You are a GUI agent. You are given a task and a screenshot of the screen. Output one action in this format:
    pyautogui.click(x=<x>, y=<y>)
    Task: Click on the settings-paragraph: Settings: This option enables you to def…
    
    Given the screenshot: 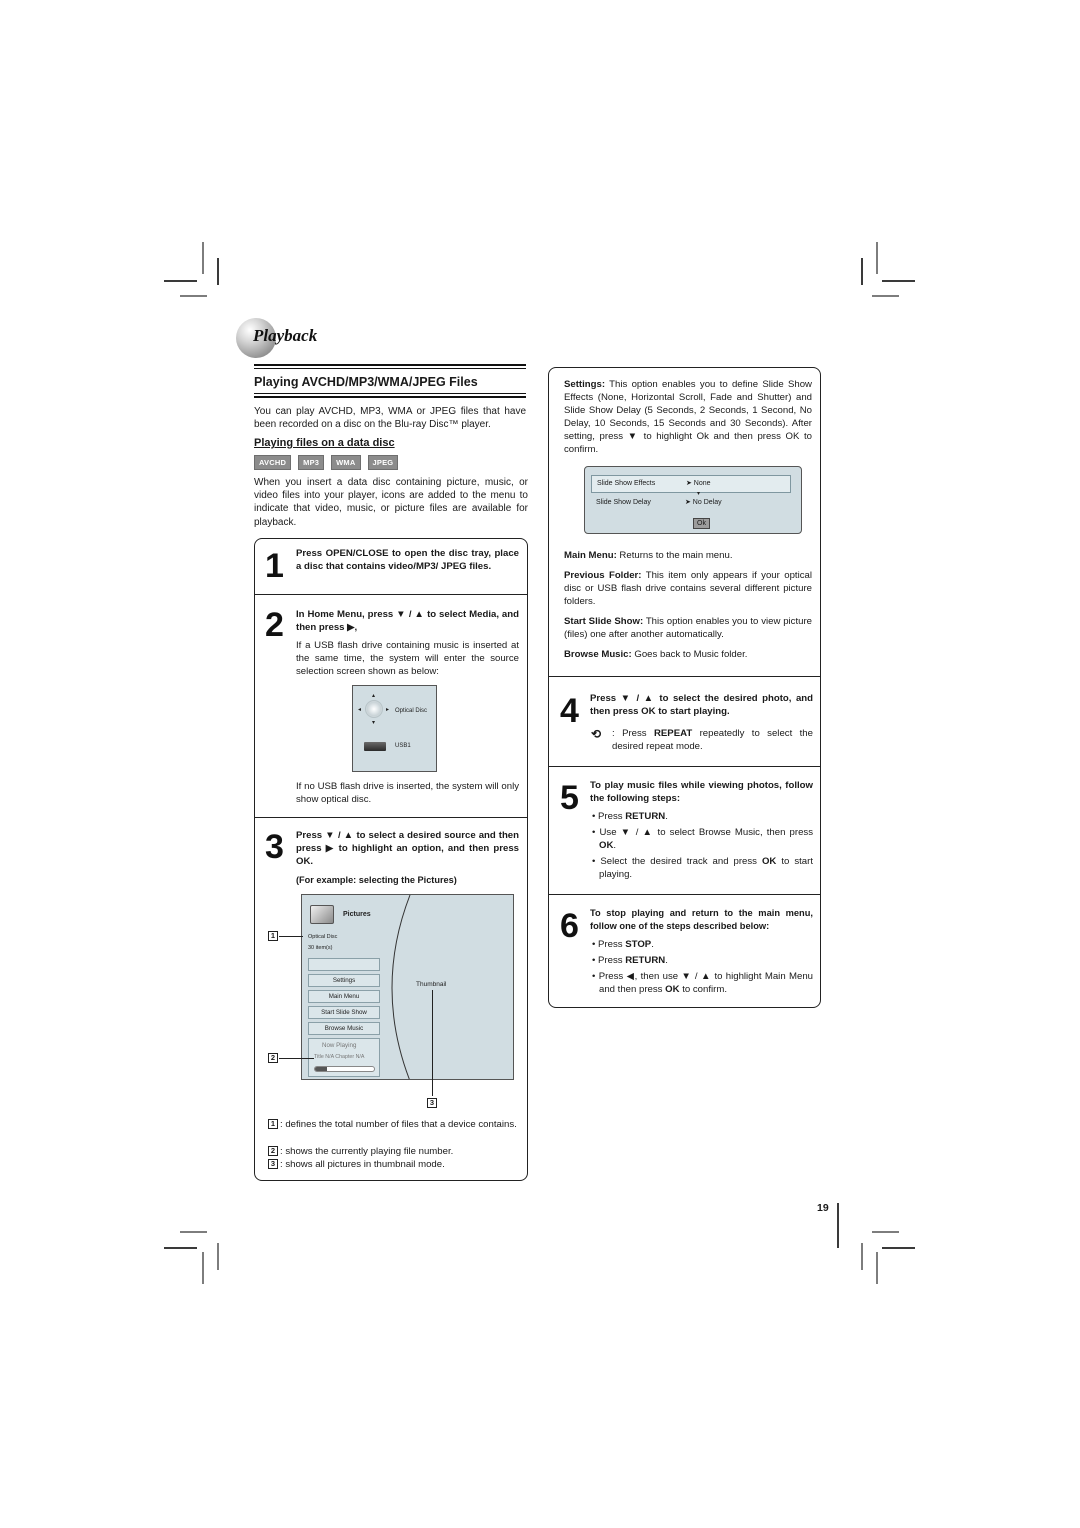 What is the action you would take?
    pyautogui.click(x=688, y=417)
    